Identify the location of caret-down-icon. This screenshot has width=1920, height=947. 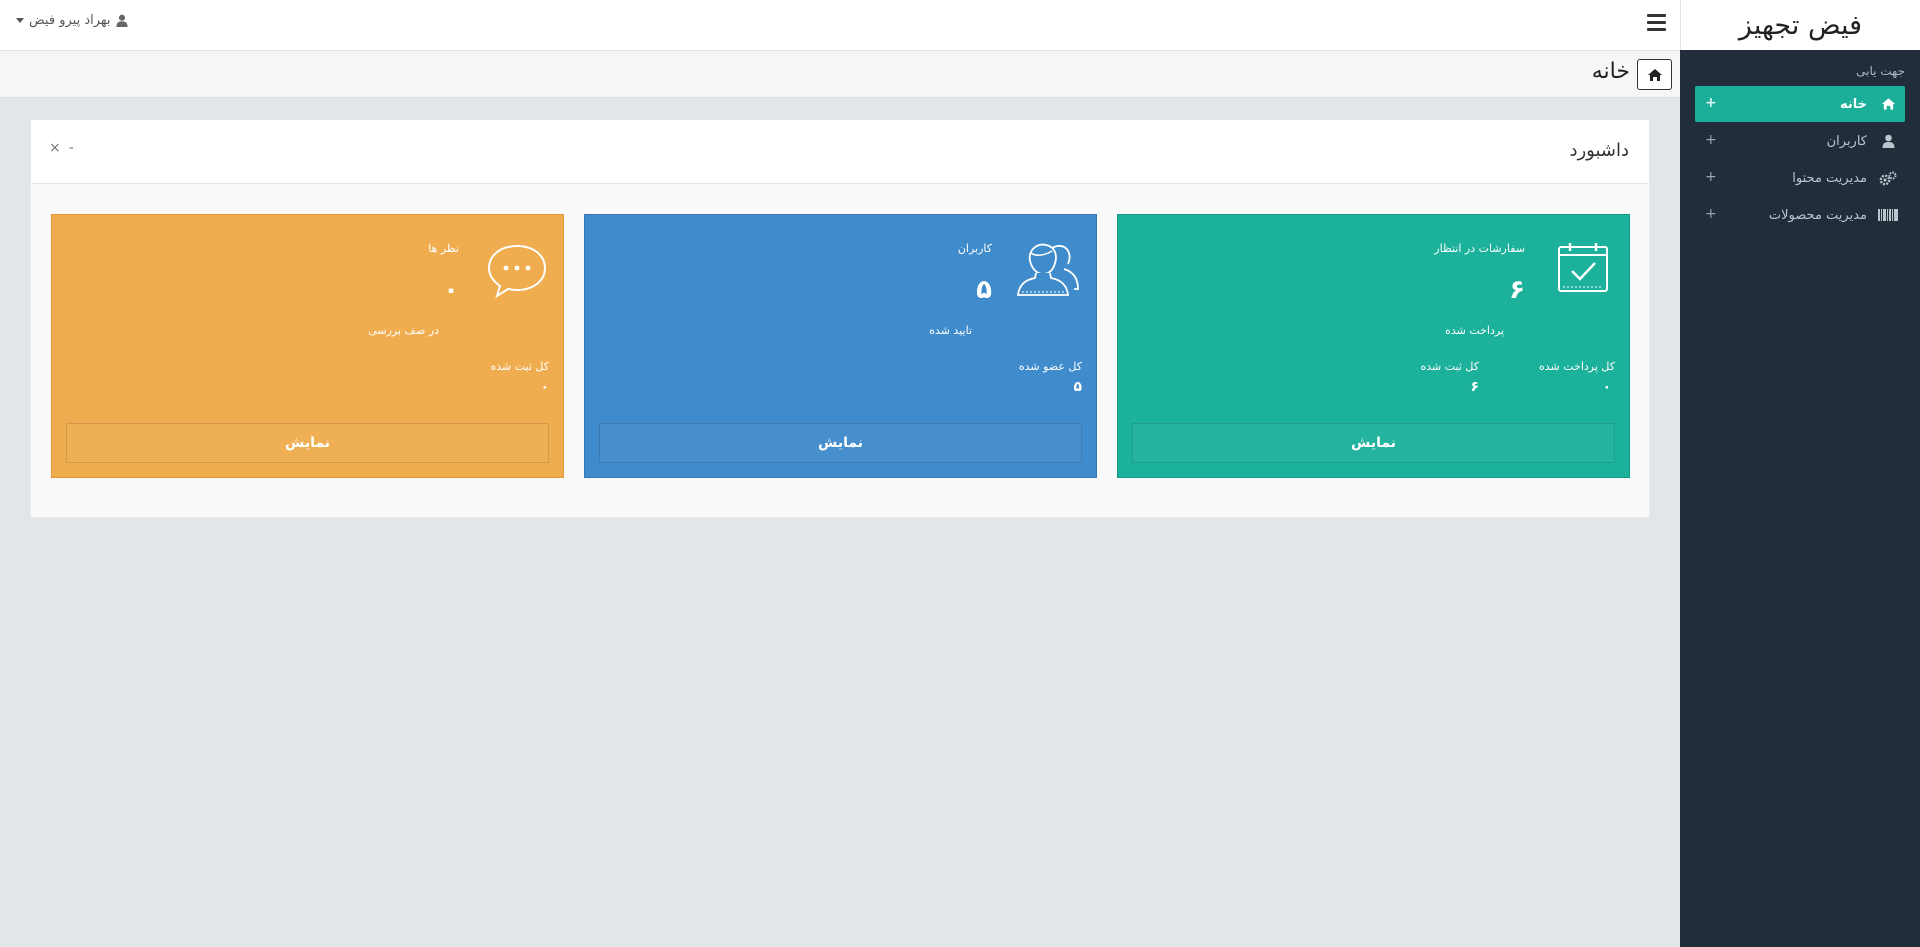
(20, 20).